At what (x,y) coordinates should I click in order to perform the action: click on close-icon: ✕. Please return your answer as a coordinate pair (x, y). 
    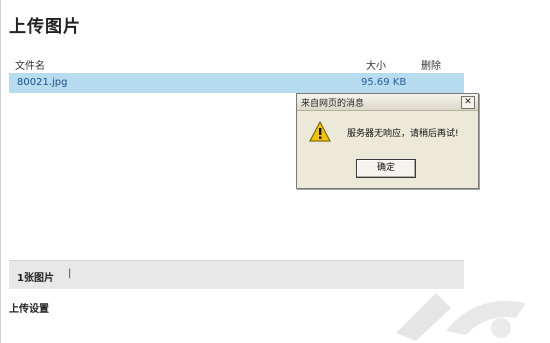
    Looking at the image, I should click on (468, 102).